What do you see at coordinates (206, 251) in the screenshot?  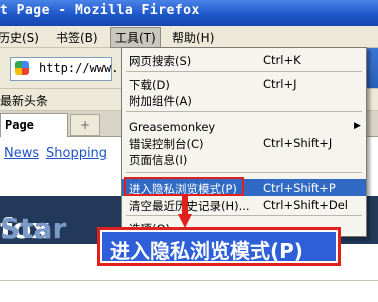 I see `callout-text: 进入隐私浏览模式(P)` at bounding box center [206, 251].